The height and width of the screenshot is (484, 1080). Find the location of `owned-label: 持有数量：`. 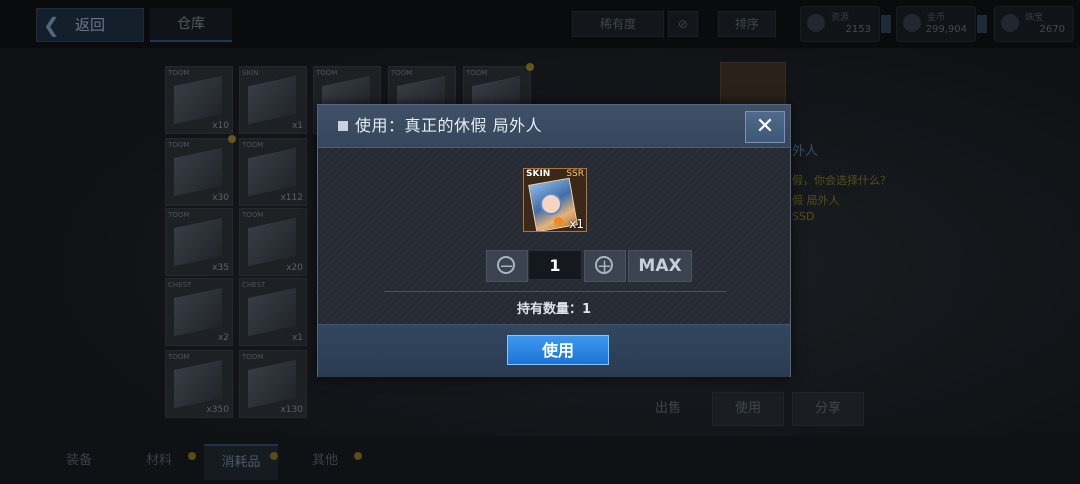

owned-label: 持有数量： is located at coordinates (549, 309).